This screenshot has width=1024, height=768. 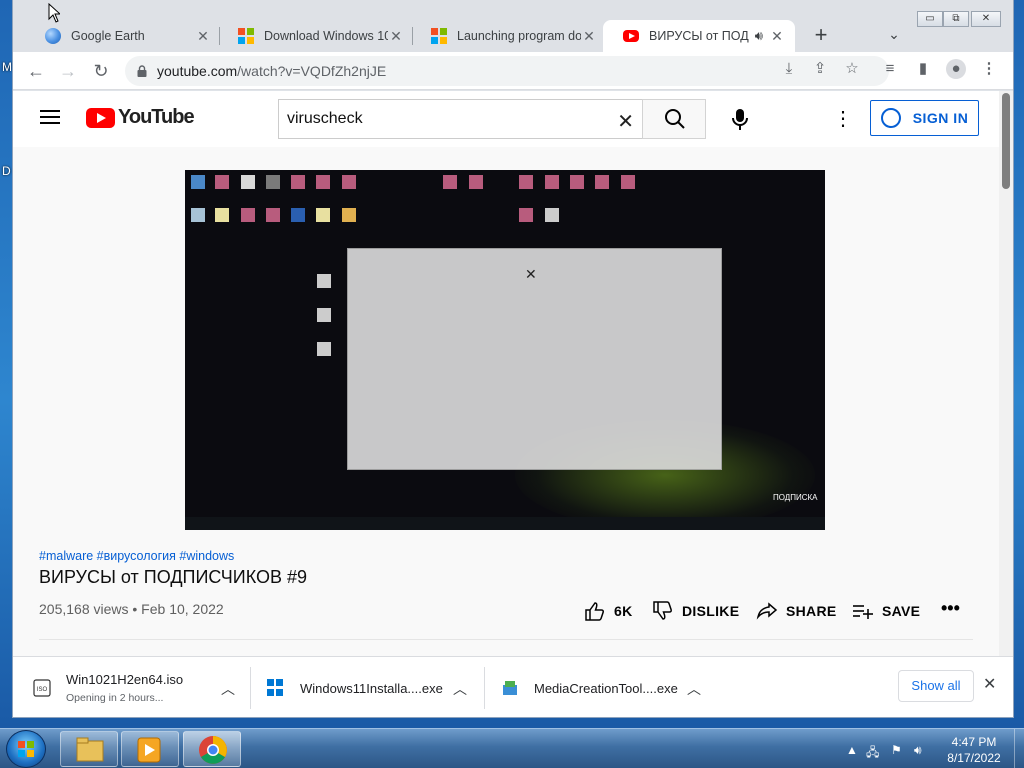 I want to click on profile-avatar-icon: ●, so click(x=956, y=69).